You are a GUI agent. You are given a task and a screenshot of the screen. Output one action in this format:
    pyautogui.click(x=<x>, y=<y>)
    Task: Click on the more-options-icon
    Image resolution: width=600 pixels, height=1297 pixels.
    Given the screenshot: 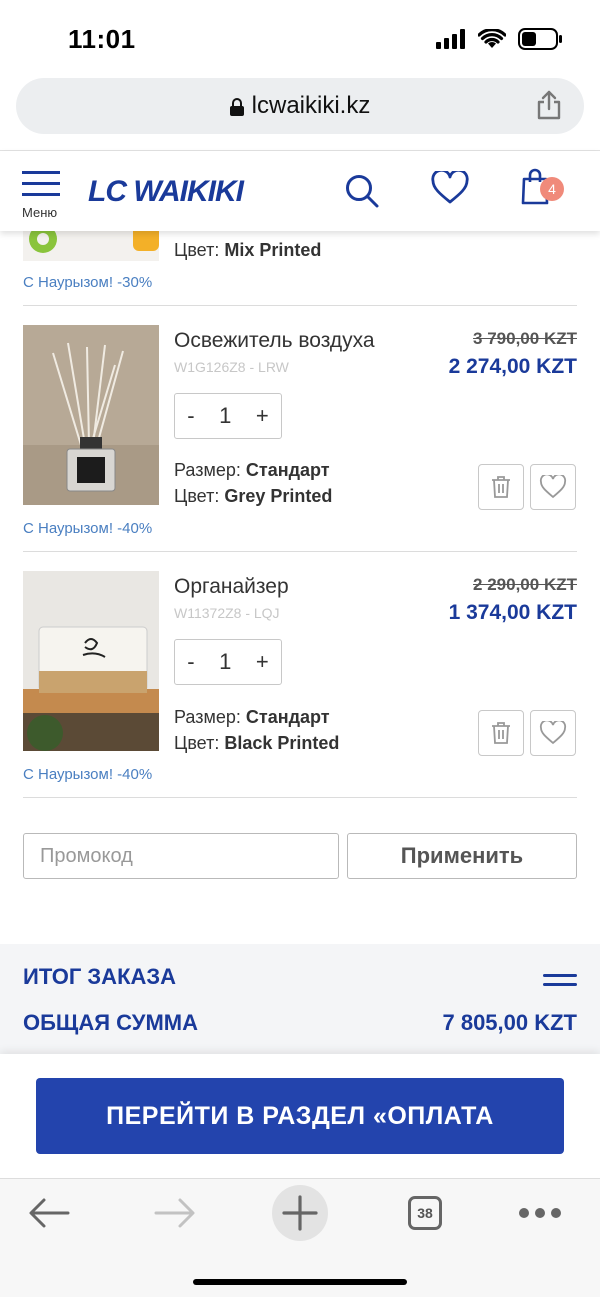 What is the action you would take?
    pyautogui.click(x=540, y=1213)
    